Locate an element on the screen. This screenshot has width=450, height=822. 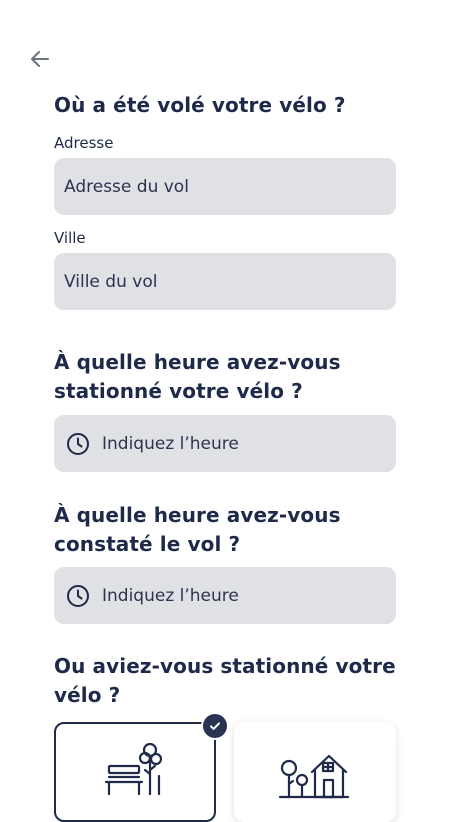
parking-option-home is located at coordinates (315, 772).